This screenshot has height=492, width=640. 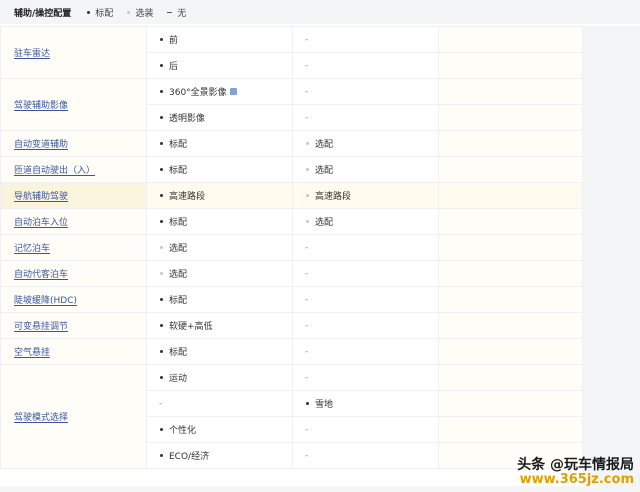 I want to click on row-label-link: 陡坡缓降(HDC), so click(x=45, y=301).